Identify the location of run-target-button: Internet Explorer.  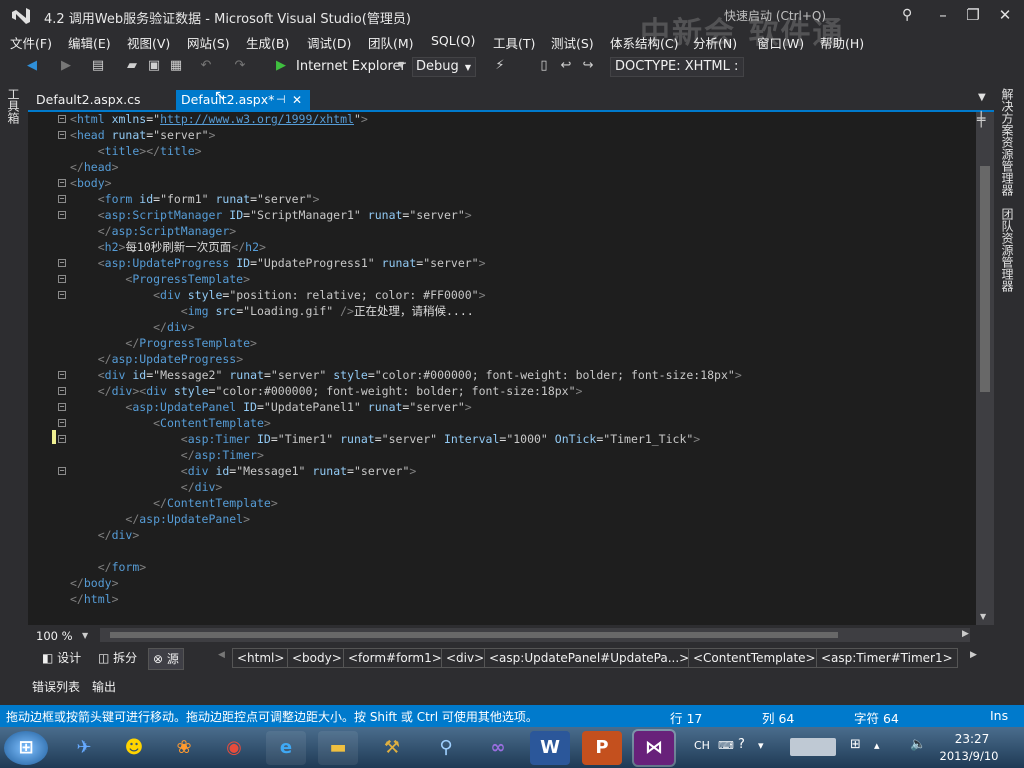
(351, 66).